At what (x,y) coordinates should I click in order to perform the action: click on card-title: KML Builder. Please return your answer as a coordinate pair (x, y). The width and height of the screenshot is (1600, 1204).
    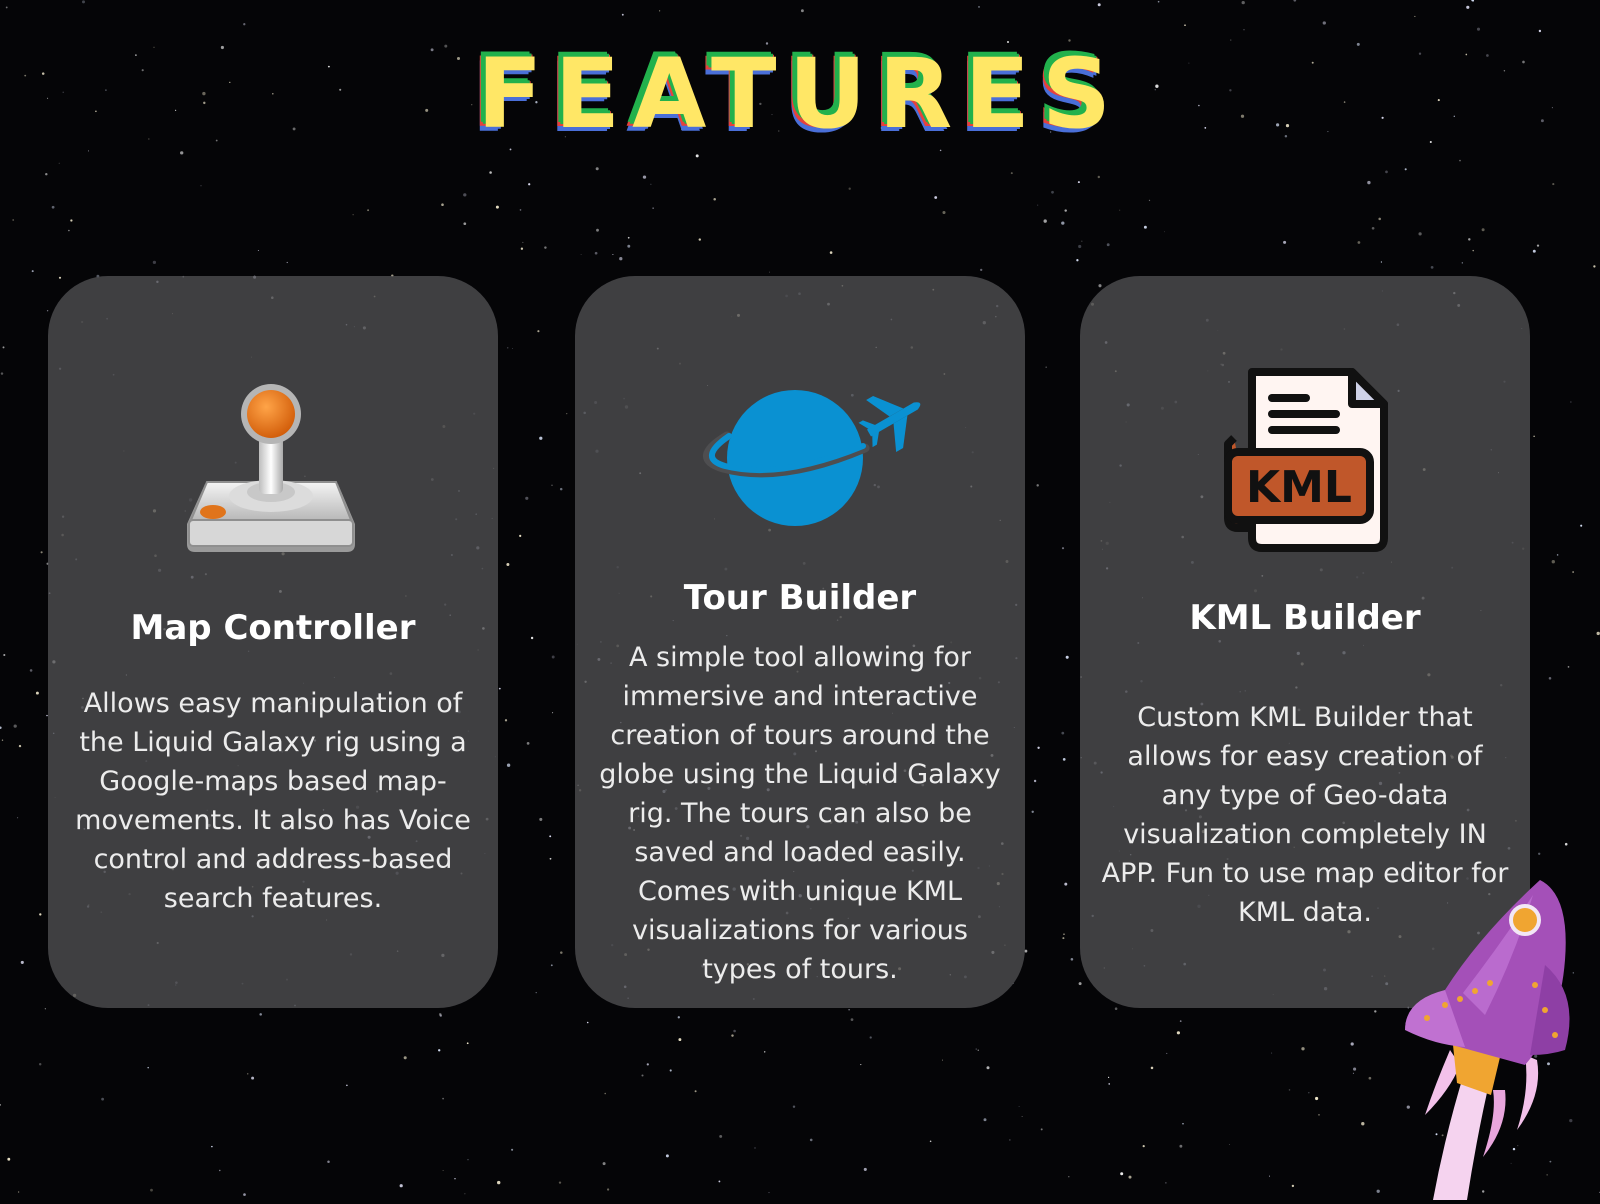
    Looking at the image, I should click on (1305, 618).